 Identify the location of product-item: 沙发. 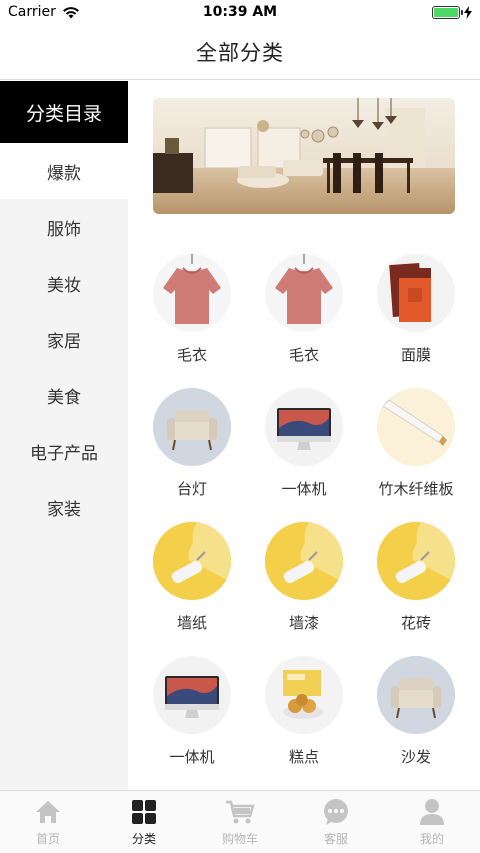
(416, 716).